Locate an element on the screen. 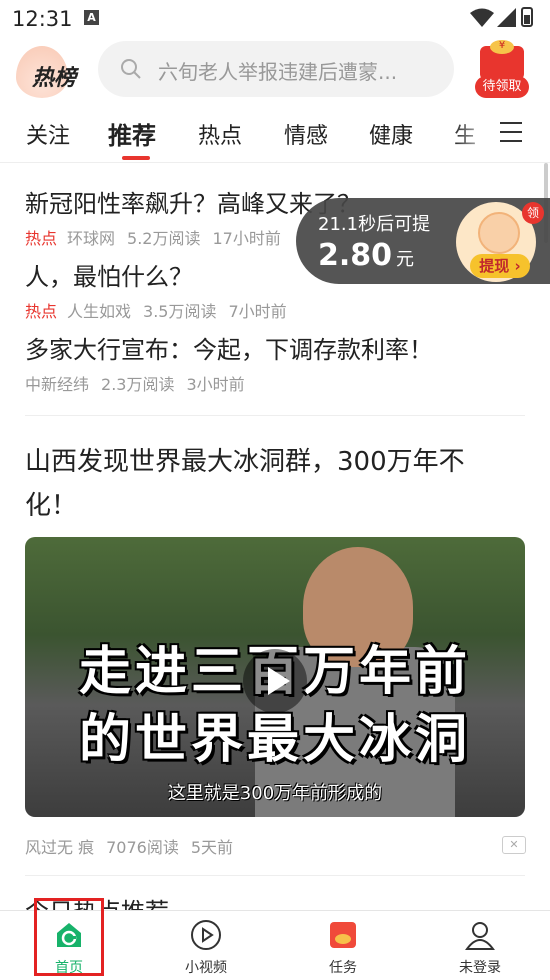 This screenshot has height=980, width=550. tab-emotion: 情感 is located at coordinates (306, 134).